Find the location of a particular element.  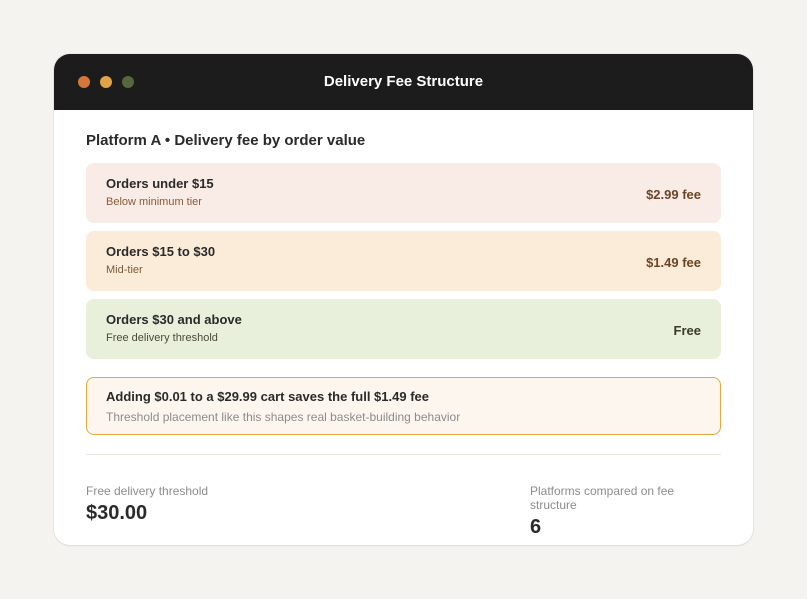

tier-name: Orders $15 to $30 is located at coordinates (161, 251).